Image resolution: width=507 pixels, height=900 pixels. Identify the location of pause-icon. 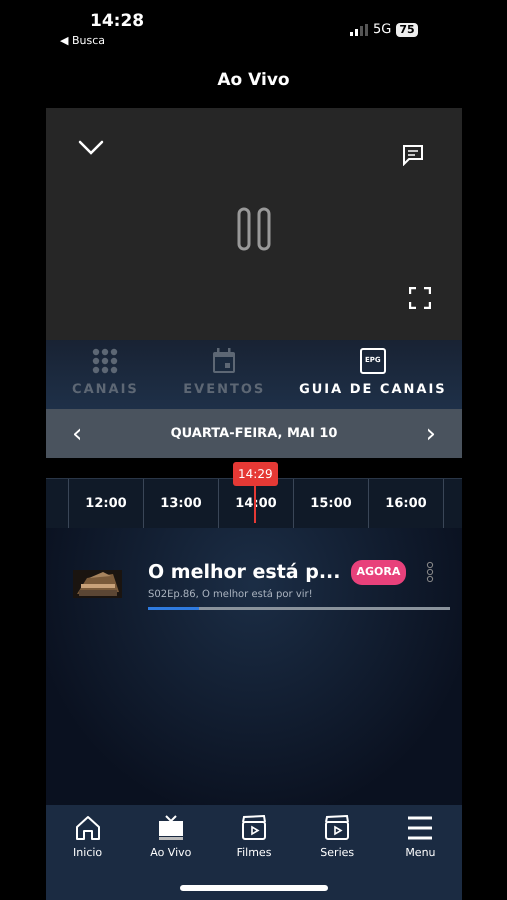
(254, 229).